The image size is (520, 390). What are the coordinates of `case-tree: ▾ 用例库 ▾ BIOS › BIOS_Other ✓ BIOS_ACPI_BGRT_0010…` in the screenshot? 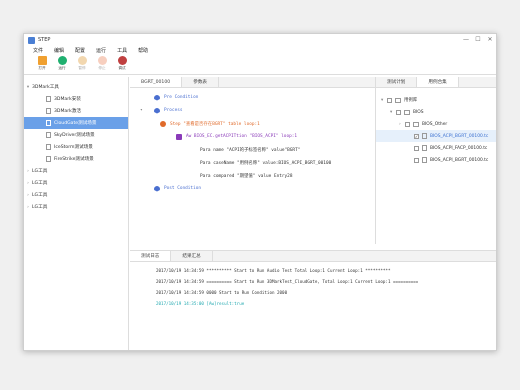 It's located at (436, 127).